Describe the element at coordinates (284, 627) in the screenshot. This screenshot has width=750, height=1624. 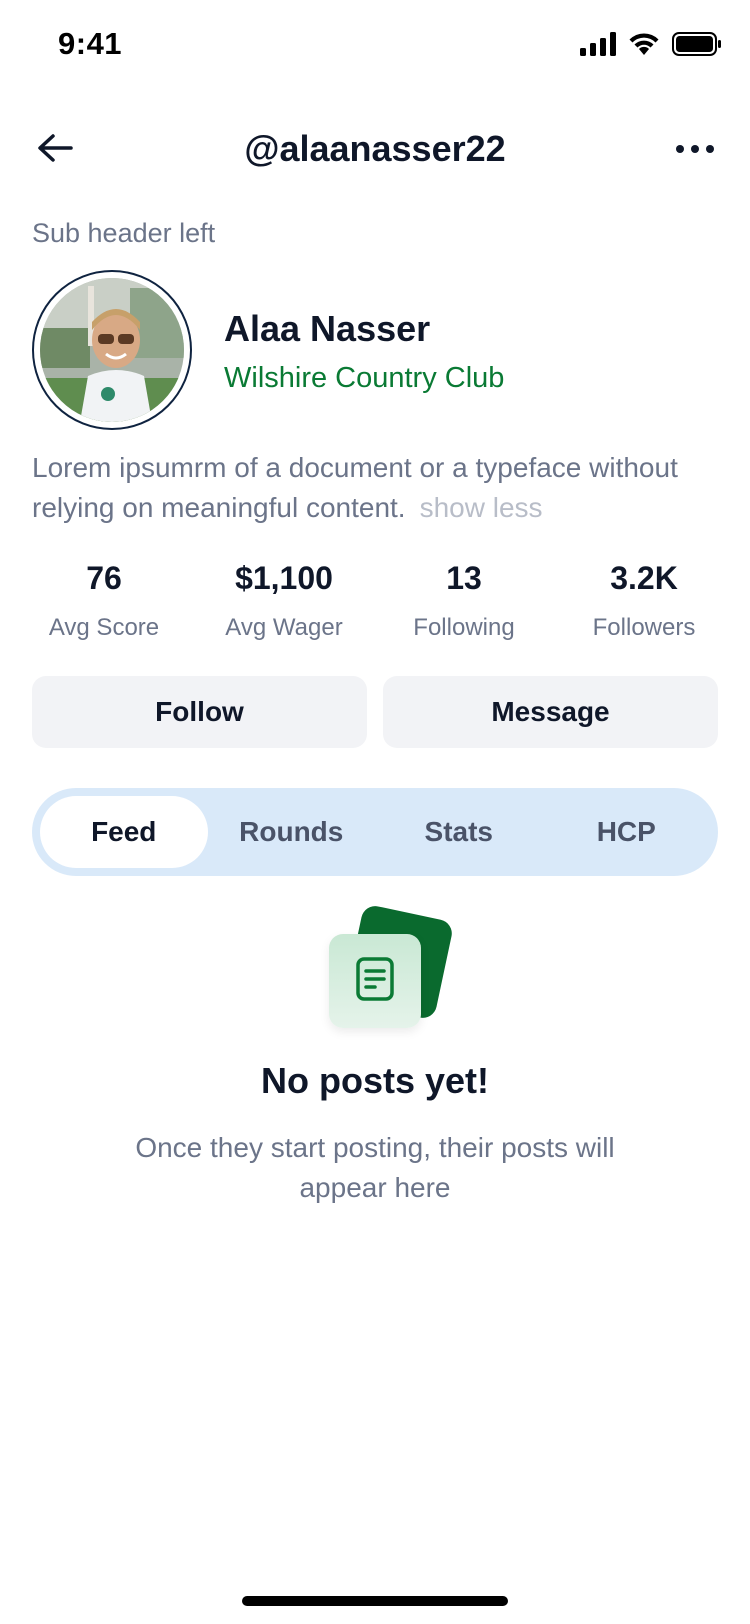
I see `stat-label: Avg Wager` at that location.